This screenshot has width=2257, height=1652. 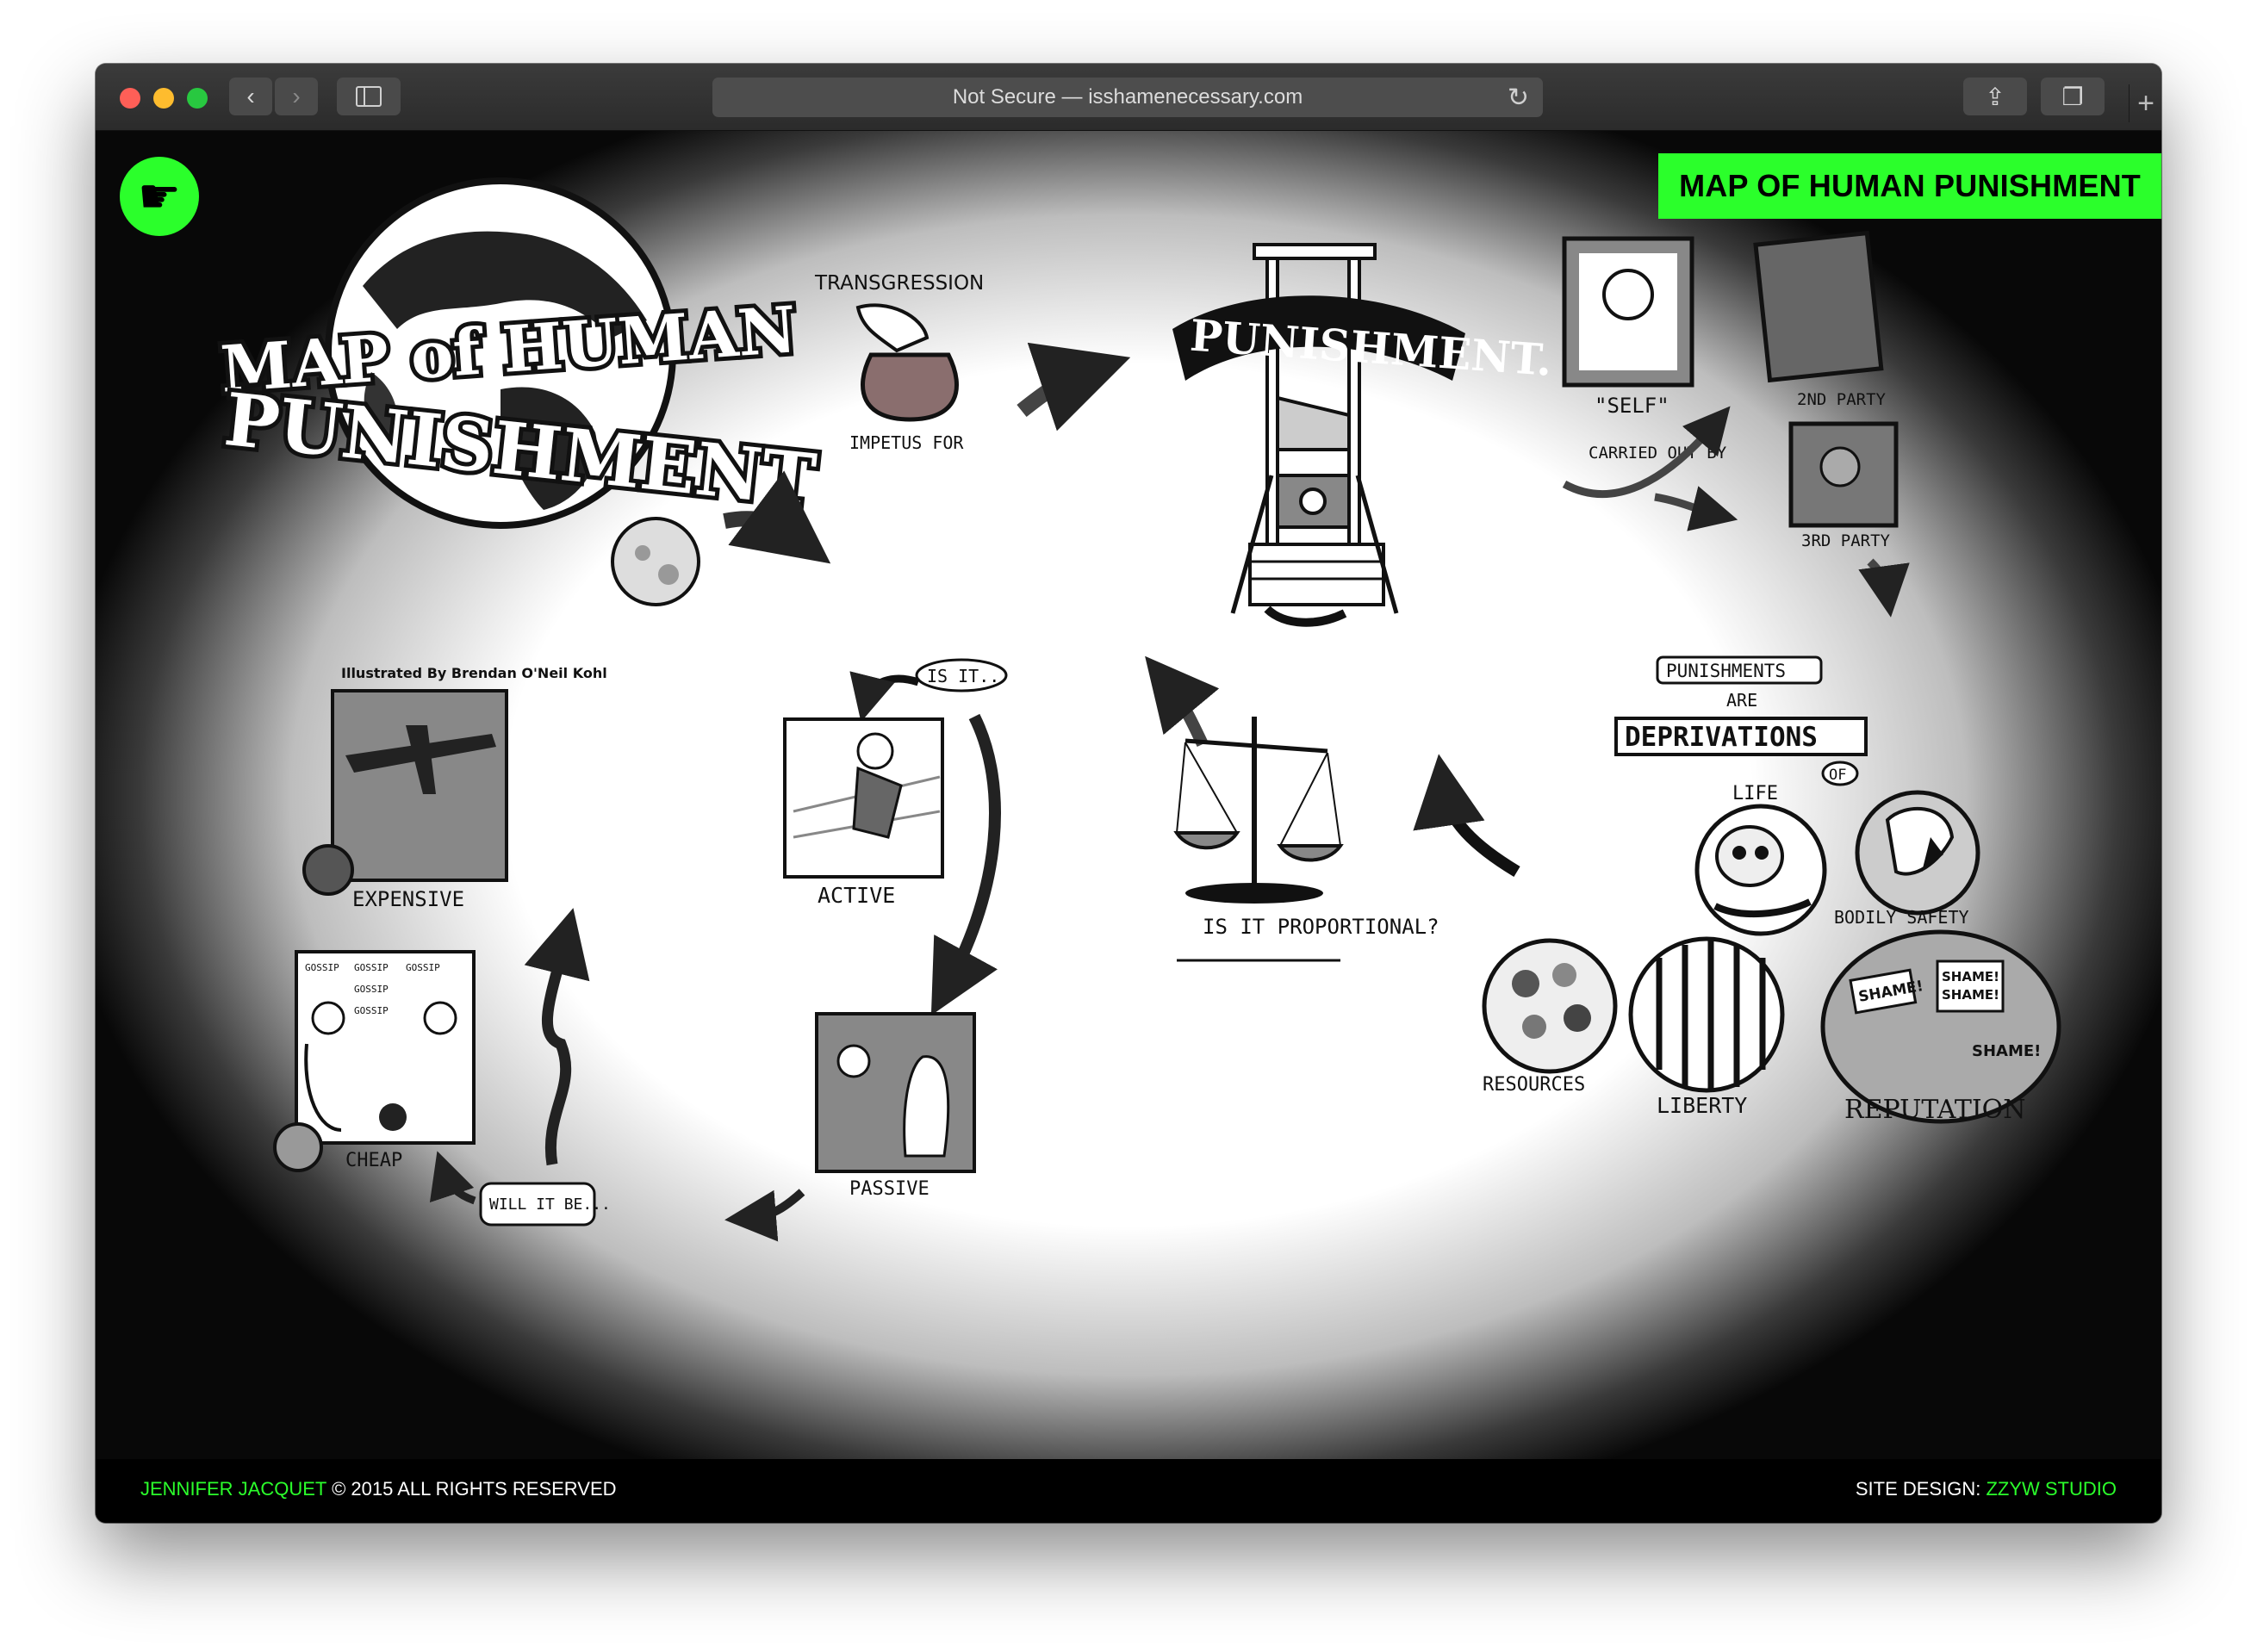 I want to click on is-it-label: IS IT PROPORTIONAL?, so click(x=1321, y=927).